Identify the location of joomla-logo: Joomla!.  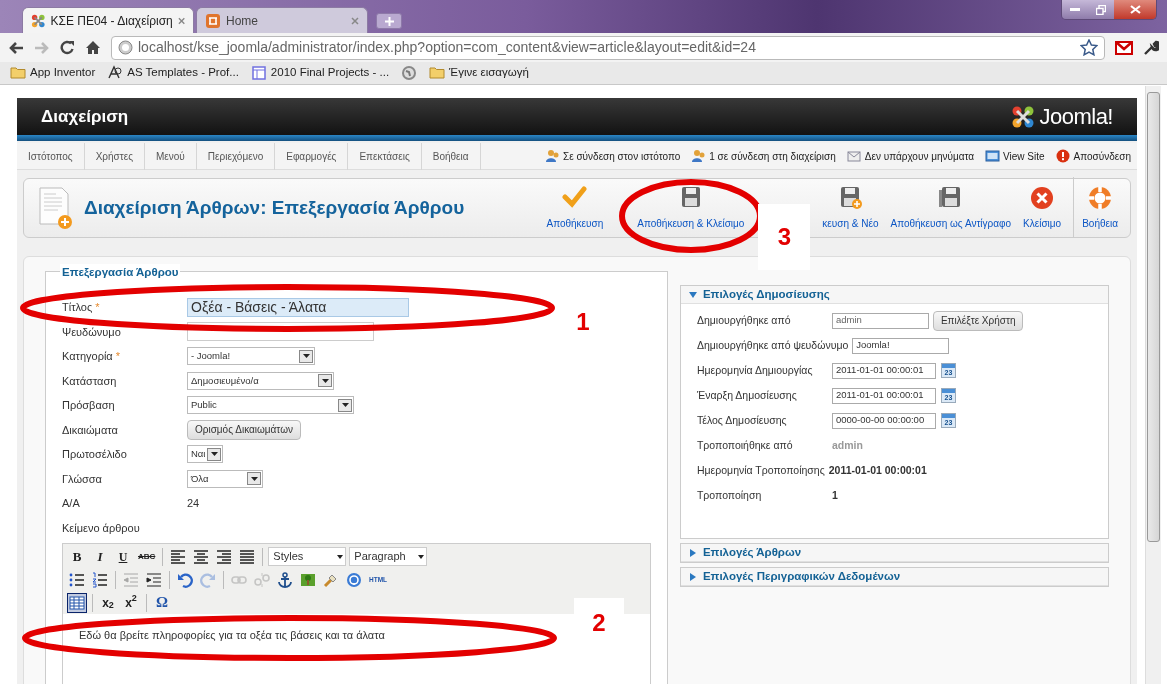
(1062, 116).